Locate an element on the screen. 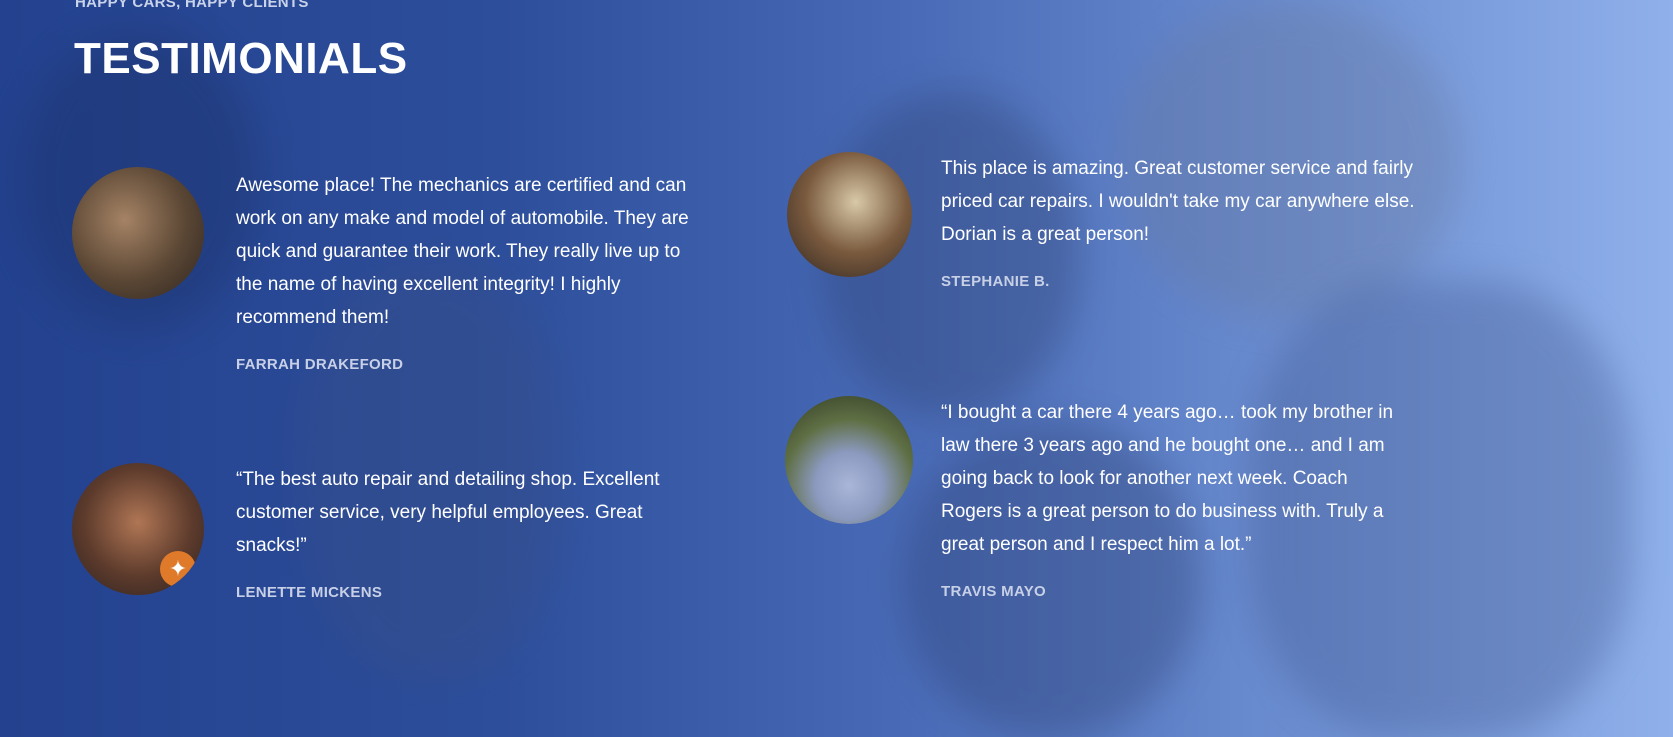 The height and width of the screenshot is (737, 1673). group-photo-avatar: ✦ is located at coordinates (138, 529).